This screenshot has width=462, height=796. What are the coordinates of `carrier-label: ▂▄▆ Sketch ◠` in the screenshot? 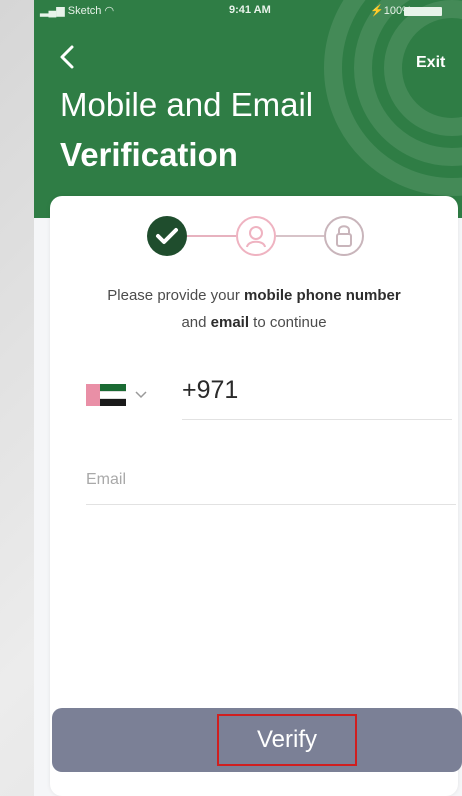 It's located at (77, 11).